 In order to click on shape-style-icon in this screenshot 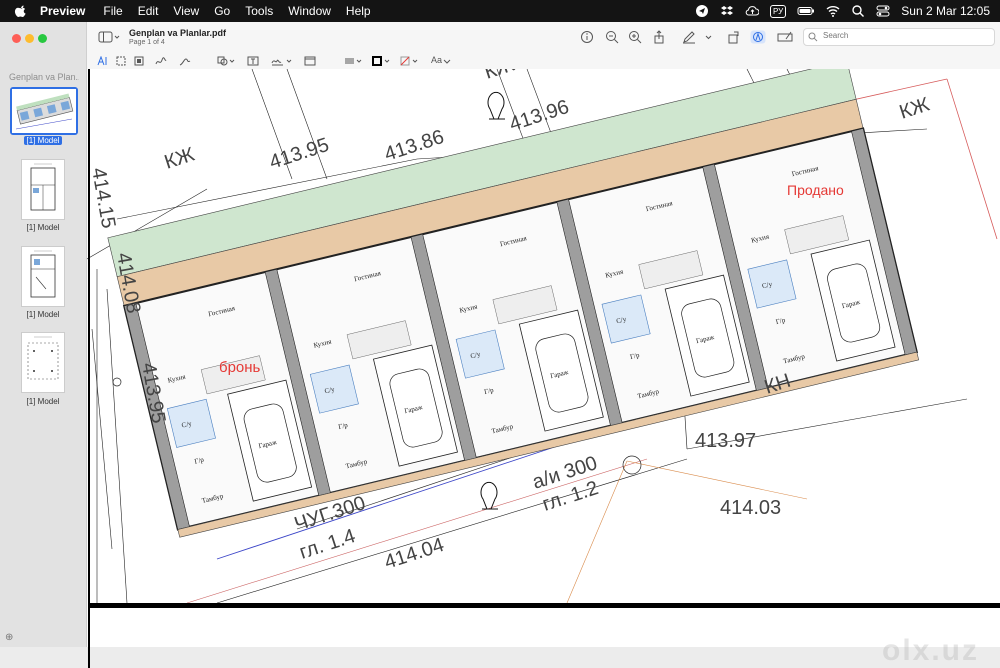, I will do `click(353, 61)`.